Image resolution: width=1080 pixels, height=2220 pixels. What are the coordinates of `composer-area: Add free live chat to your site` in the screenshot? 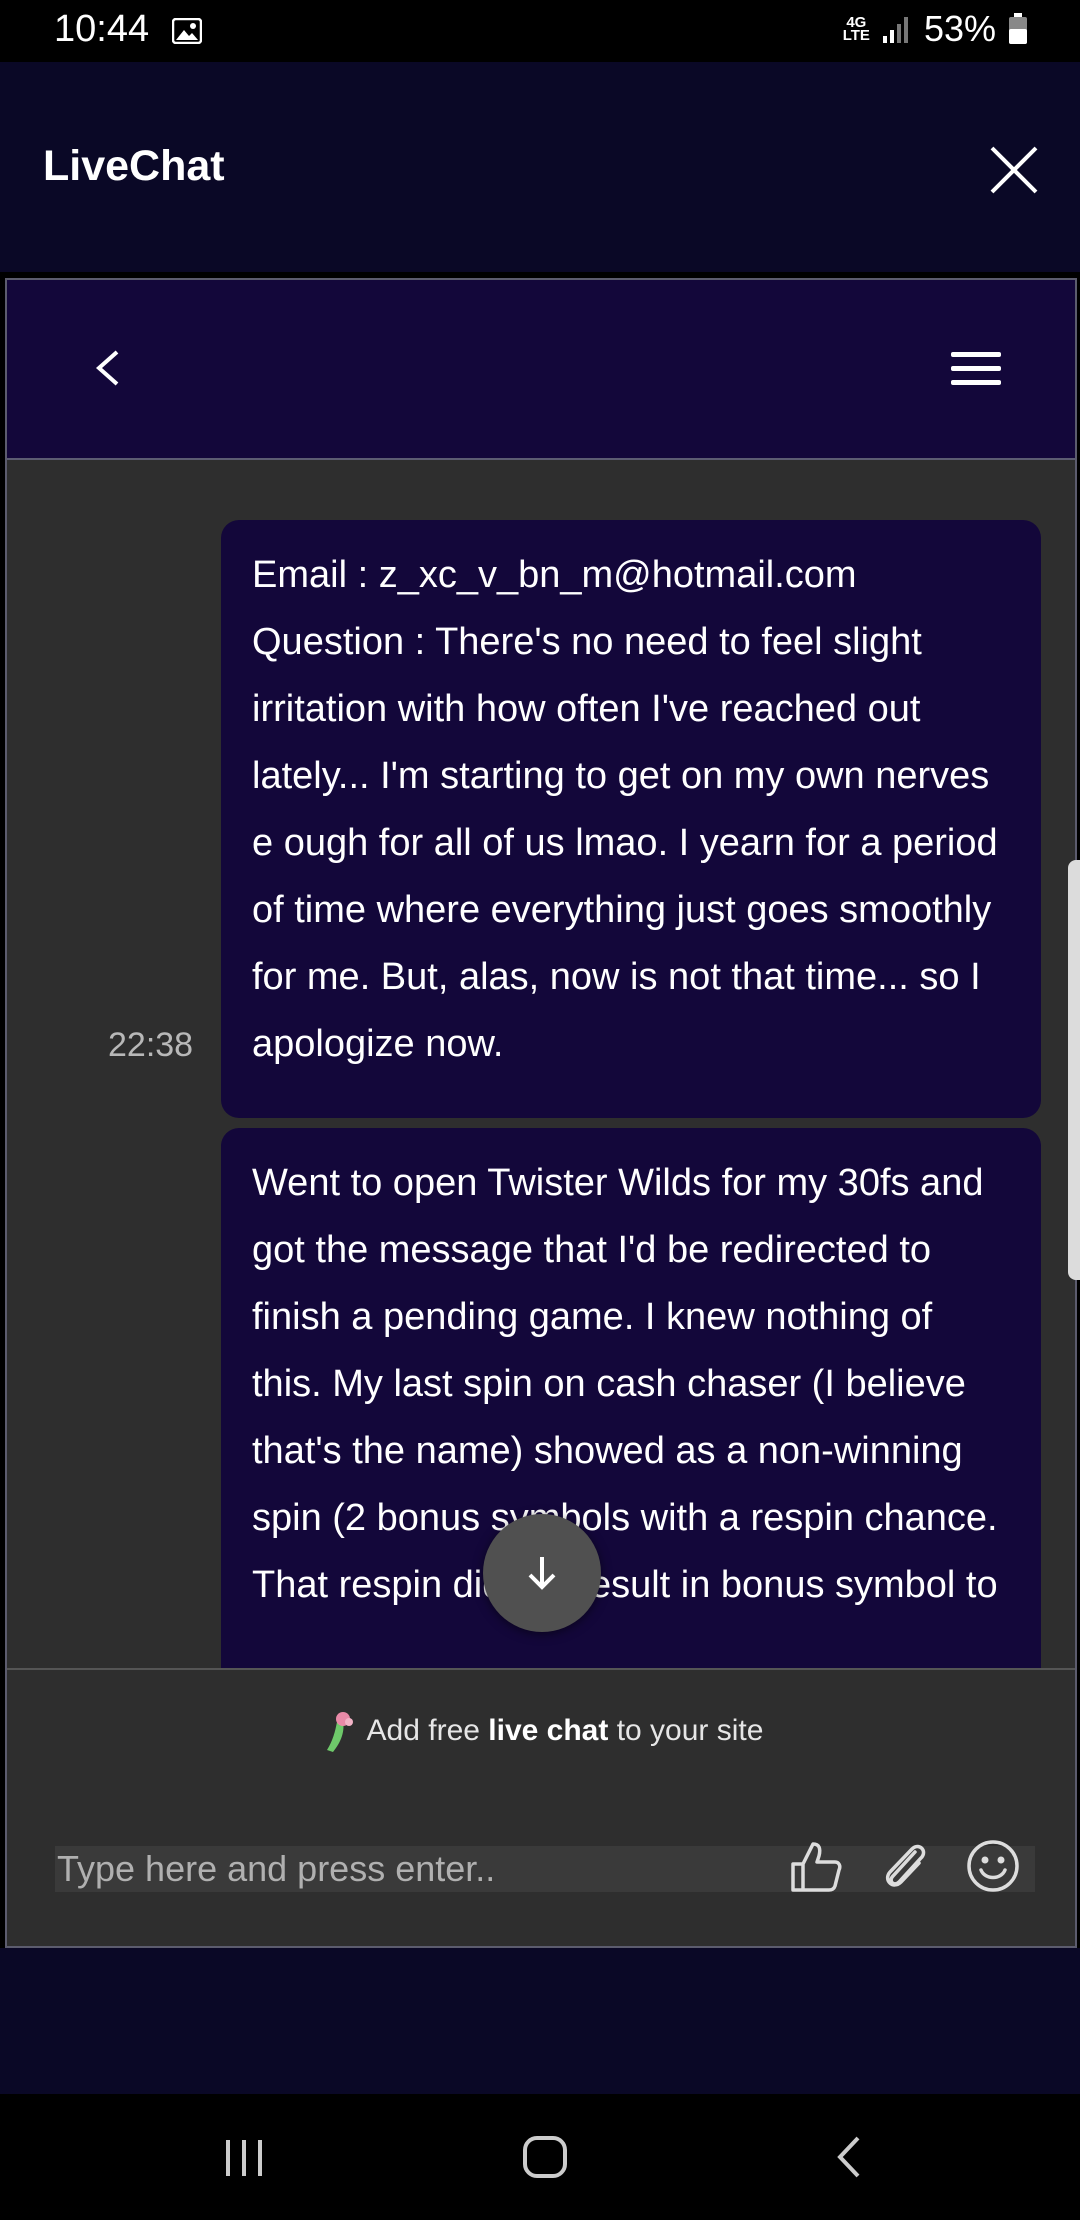 It's located at (541, 1807).